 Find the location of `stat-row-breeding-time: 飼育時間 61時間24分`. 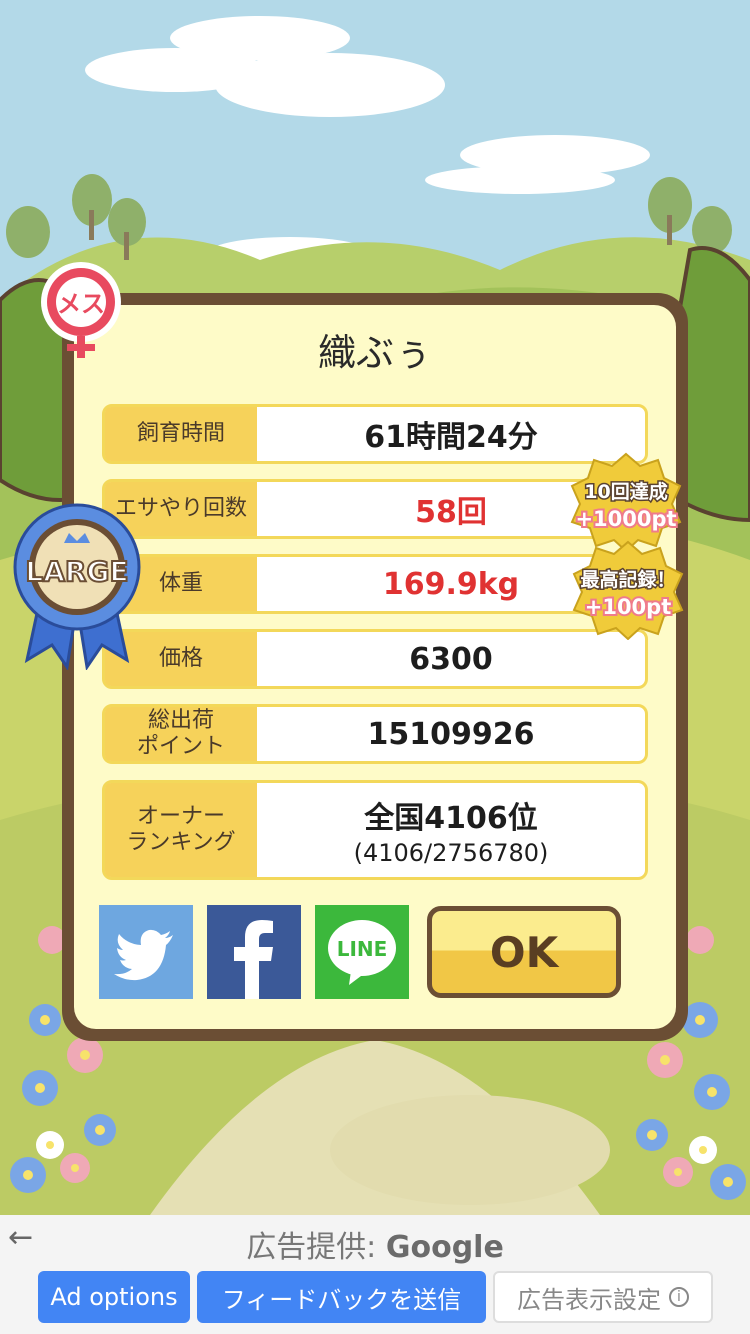

stat-row-breeding-time: 飼育時間 61時間24分 is located at coordinates (375, 434).